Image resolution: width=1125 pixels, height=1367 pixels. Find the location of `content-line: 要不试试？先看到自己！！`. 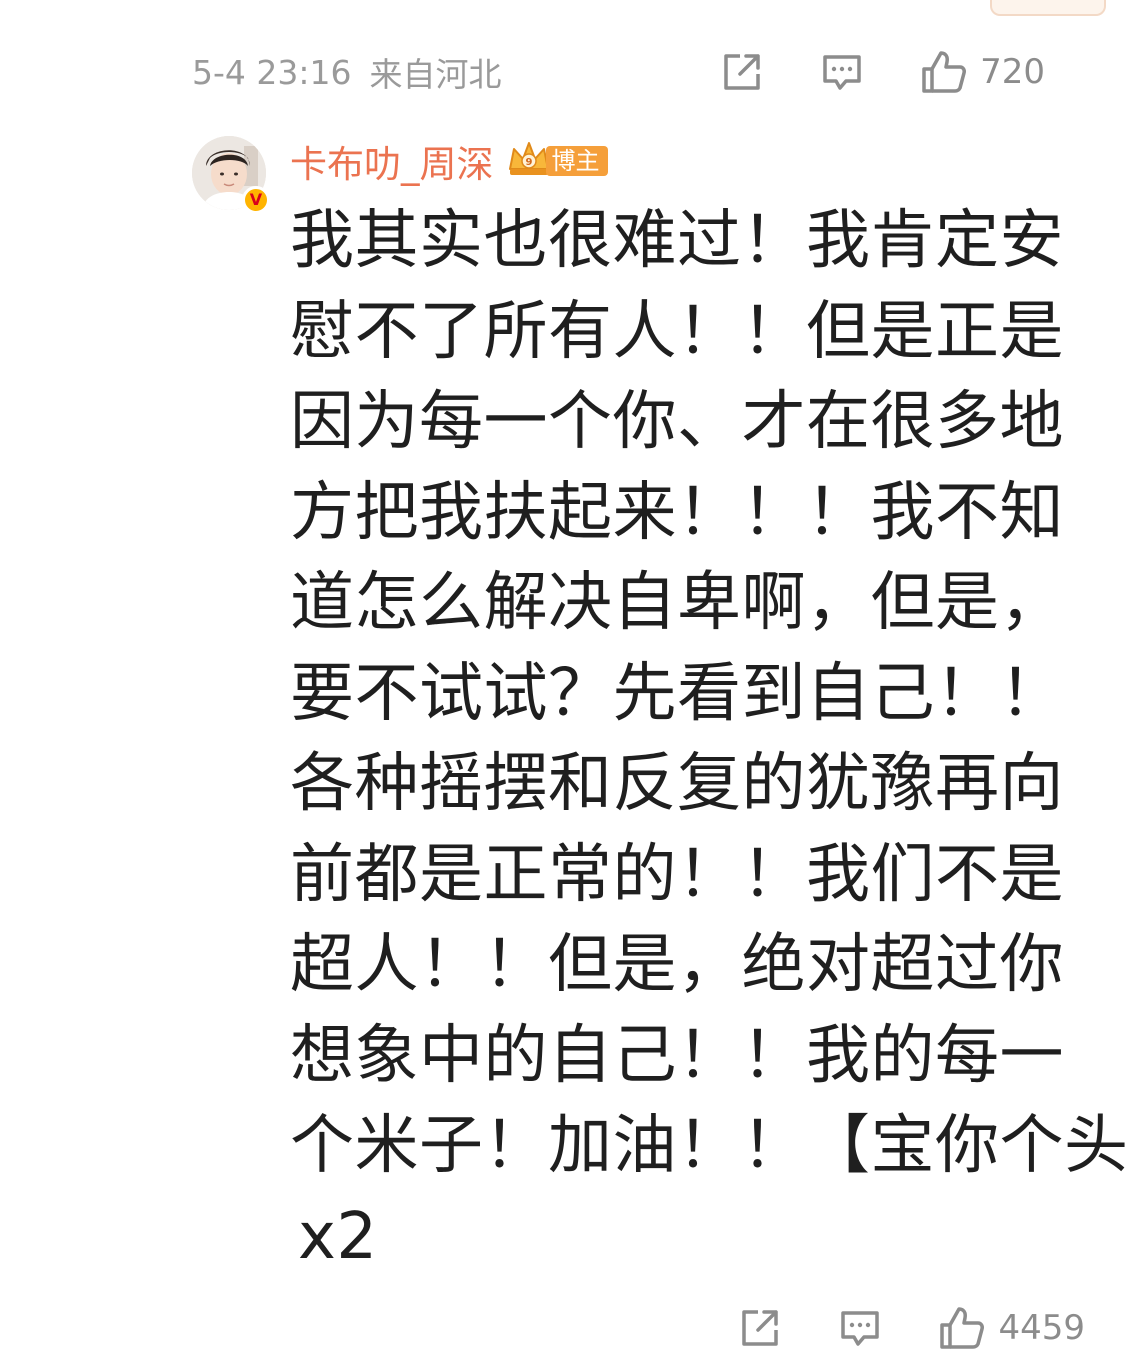

content-line: 要不试试？先看到自己！！ is located at coordinates (677, 693).